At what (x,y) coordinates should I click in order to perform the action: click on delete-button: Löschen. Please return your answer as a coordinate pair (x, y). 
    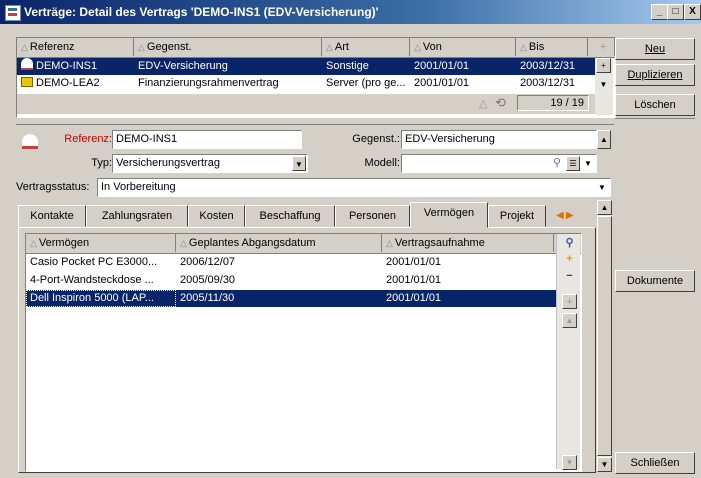
    Looking at the image, I should click on (655, 105).